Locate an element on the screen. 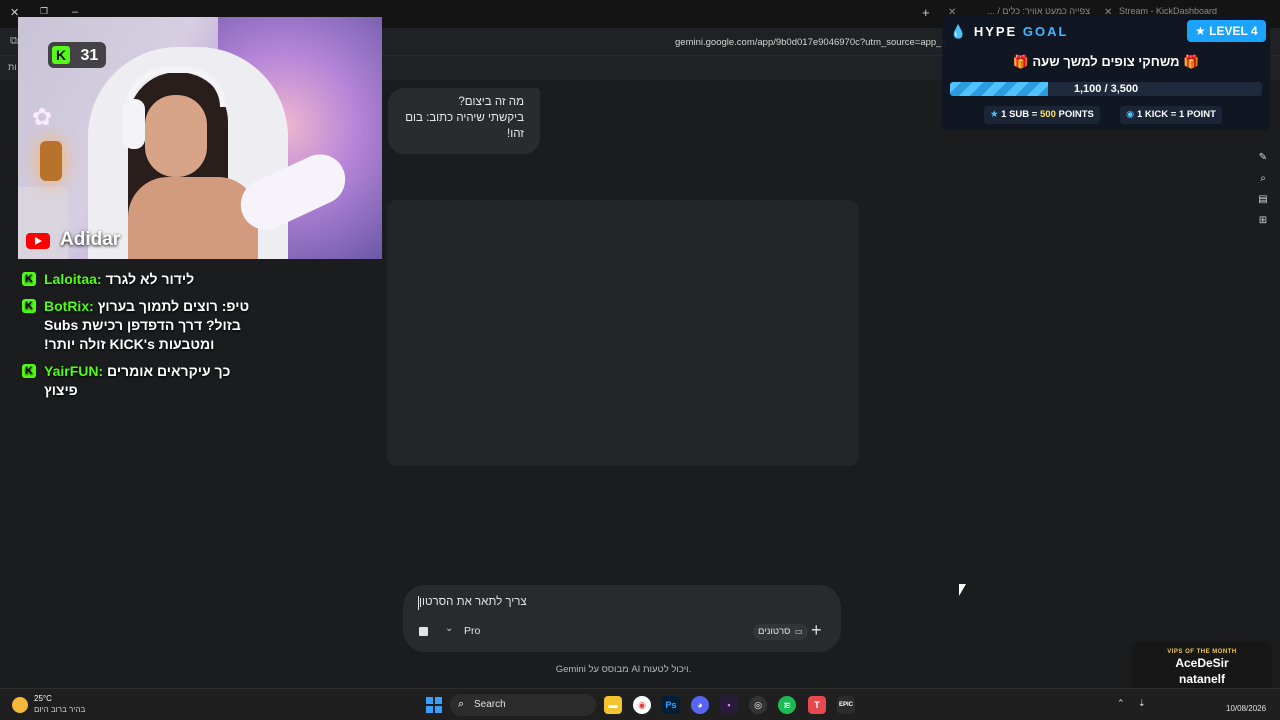  level-badge: ★ LEVEL 4 is located at coordinates (1226, 31).